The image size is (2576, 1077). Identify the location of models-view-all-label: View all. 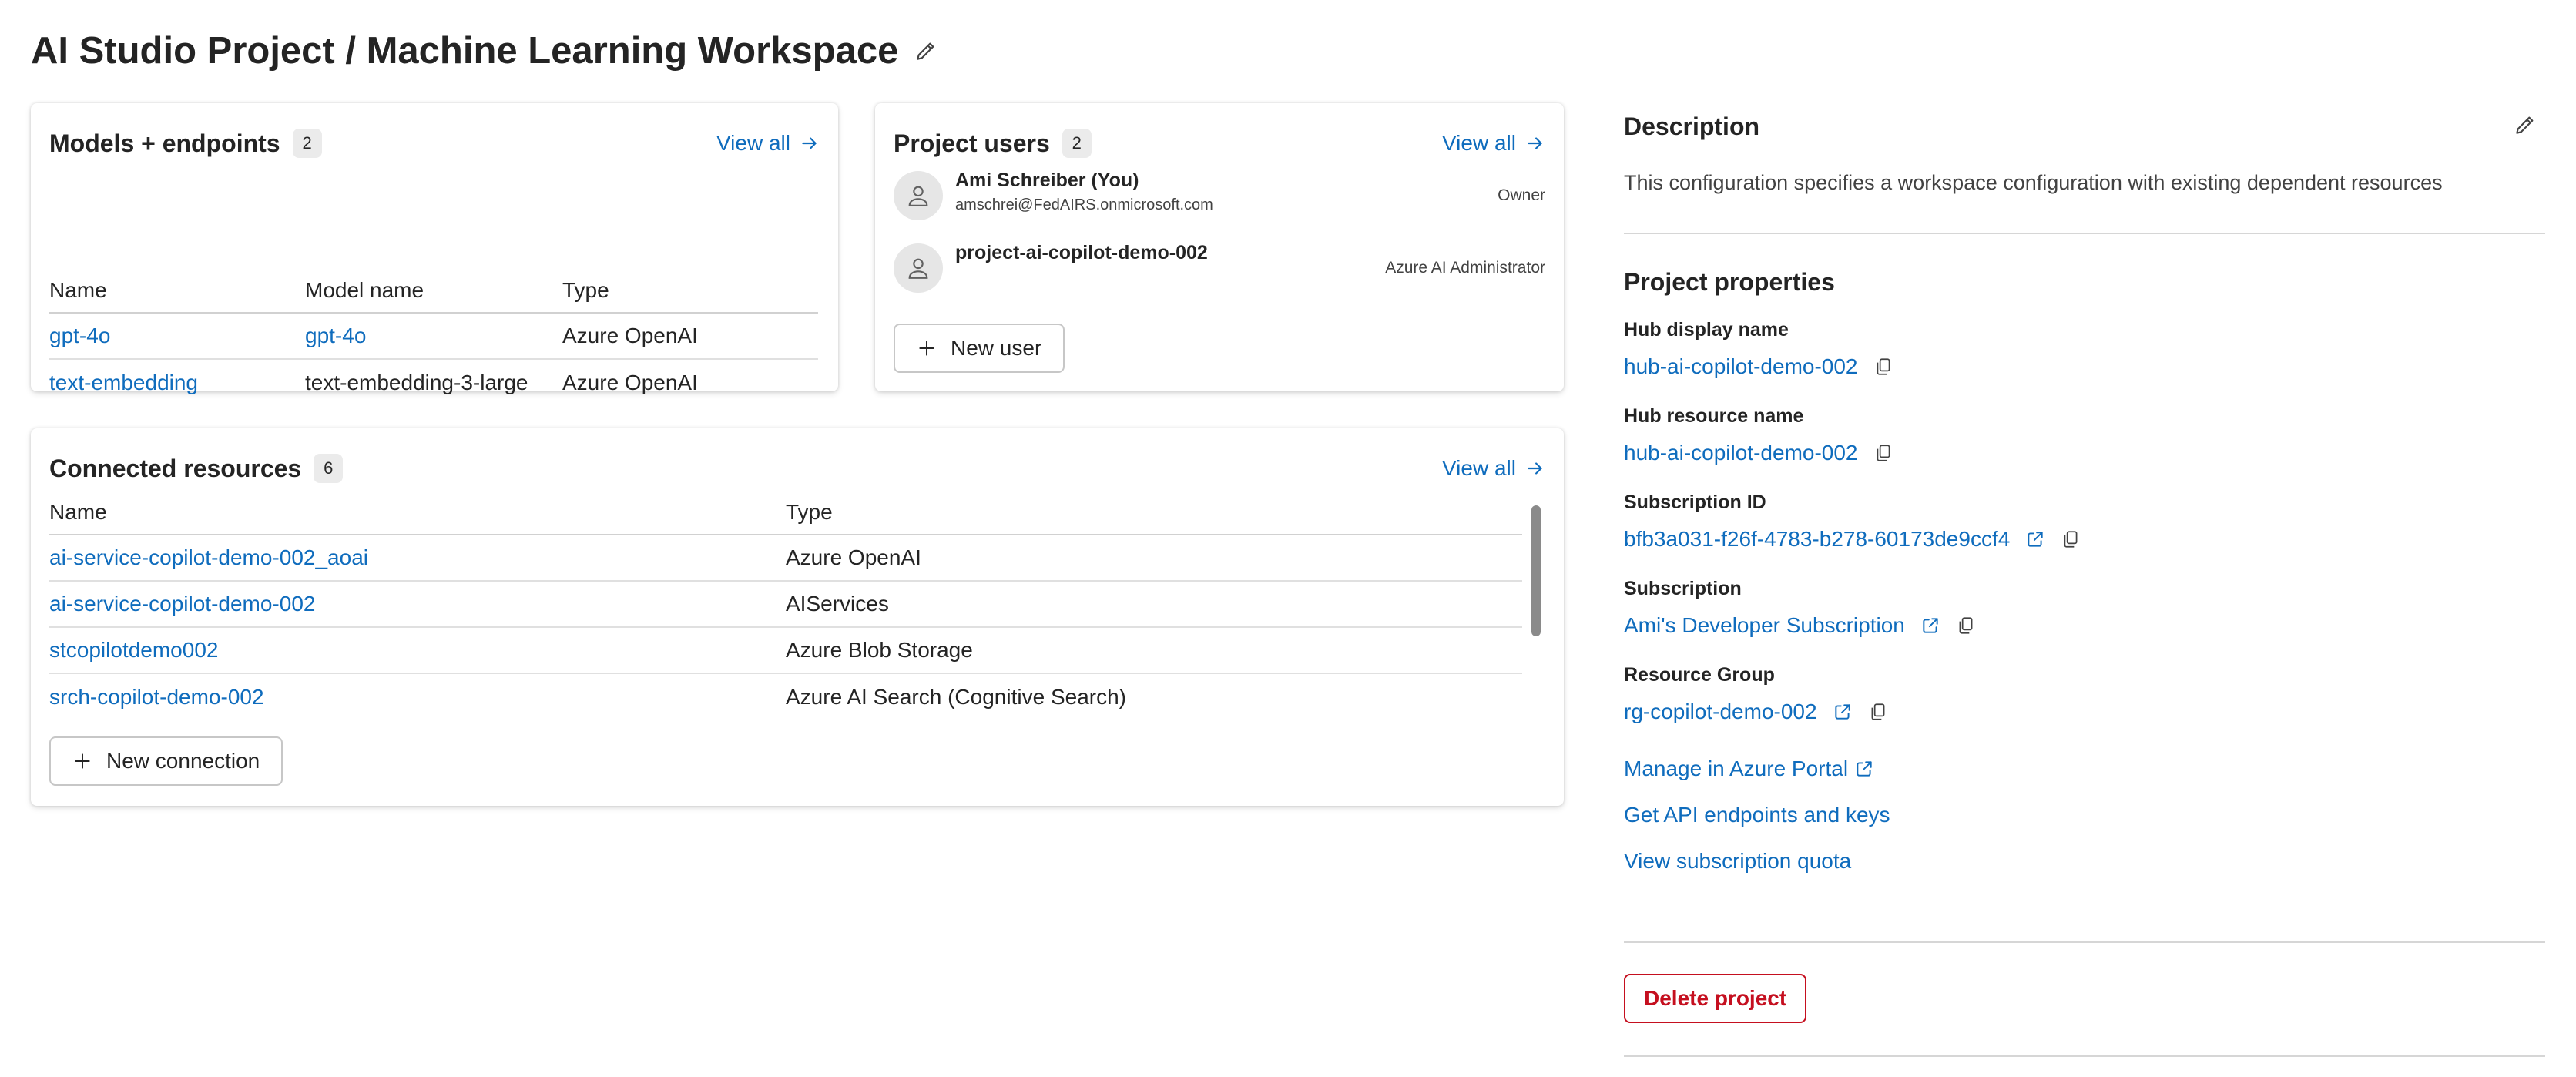
(753, 143).